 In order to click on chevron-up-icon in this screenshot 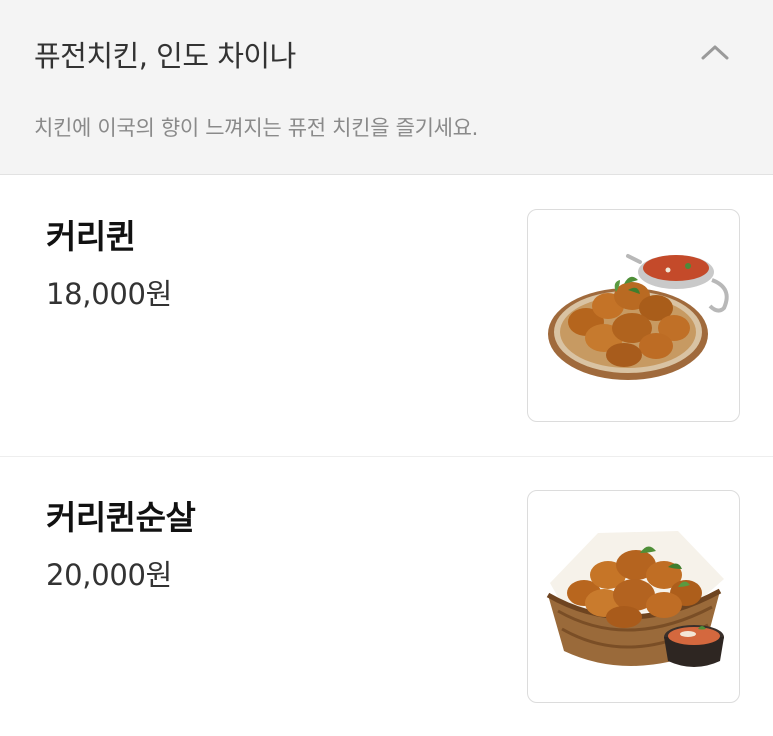, I will do `click(715, 52)`.